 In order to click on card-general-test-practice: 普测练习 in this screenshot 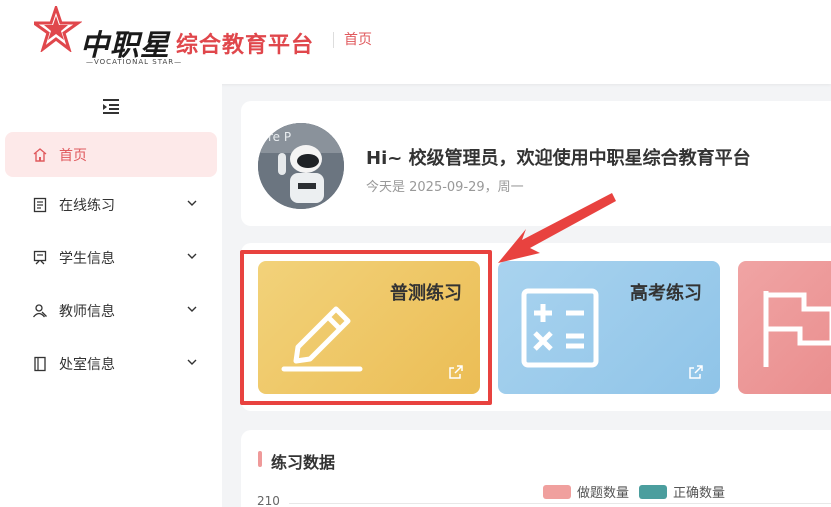, I will do `click(369, 327)`.